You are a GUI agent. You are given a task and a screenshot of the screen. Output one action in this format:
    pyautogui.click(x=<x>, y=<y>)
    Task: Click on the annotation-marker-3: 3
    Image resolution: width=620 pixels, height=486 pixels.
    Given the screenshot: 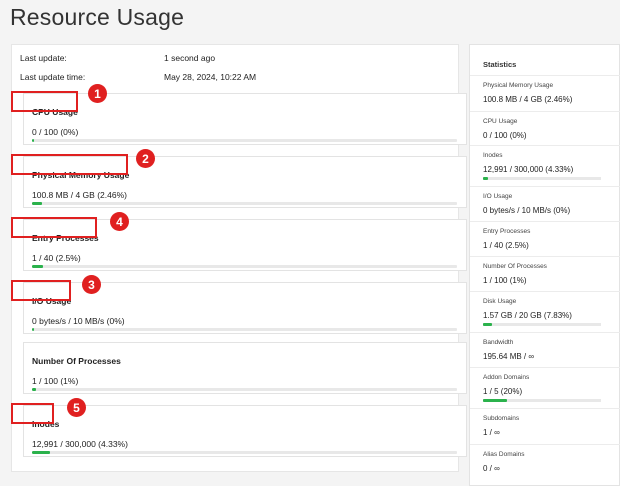 What is the action you would take?
    pyautogui.click(x=91, y=284)
    